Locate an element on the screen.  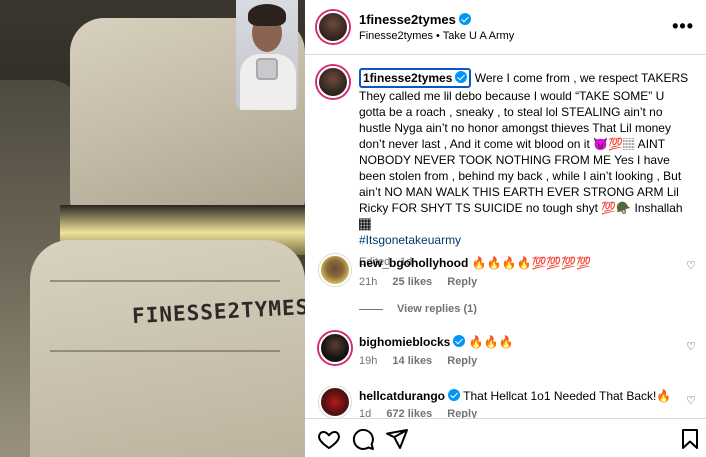
comment-age: 19h is located at coordinates (368, 361).